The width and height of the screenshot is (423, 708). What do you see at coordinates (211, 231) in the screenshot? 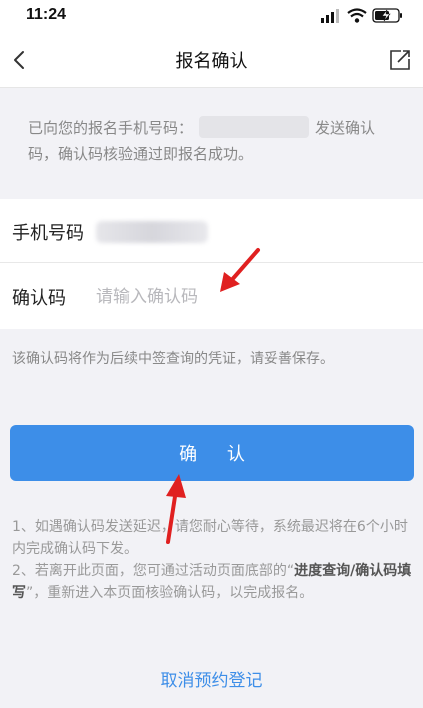
I see `phone-row: 手机号码` at bounding box center [211, 231].